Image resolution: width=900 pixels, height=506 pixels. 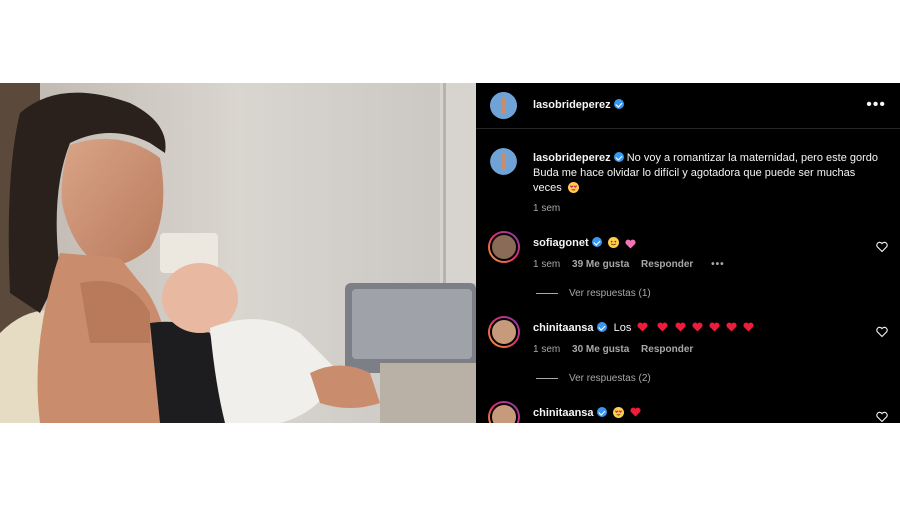 I want to click on caption-username: lasobrideperez, so click(x=578, y=158).